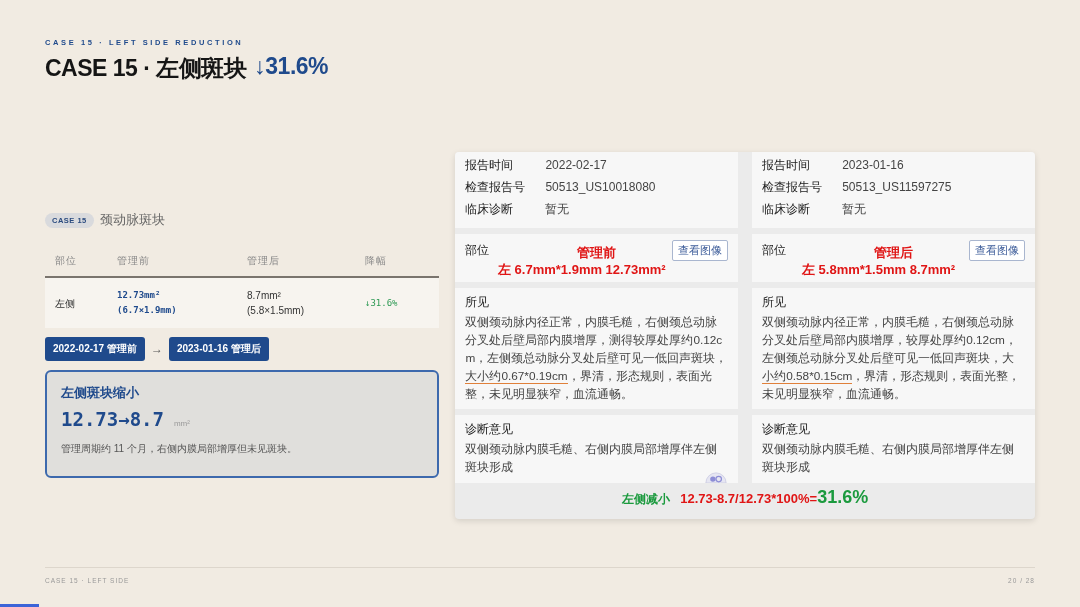  What do you see at coordinates (132, 220) in the screenshot?
I see `case-title: 颈动脉斑块` at bounding box center [132, 220].